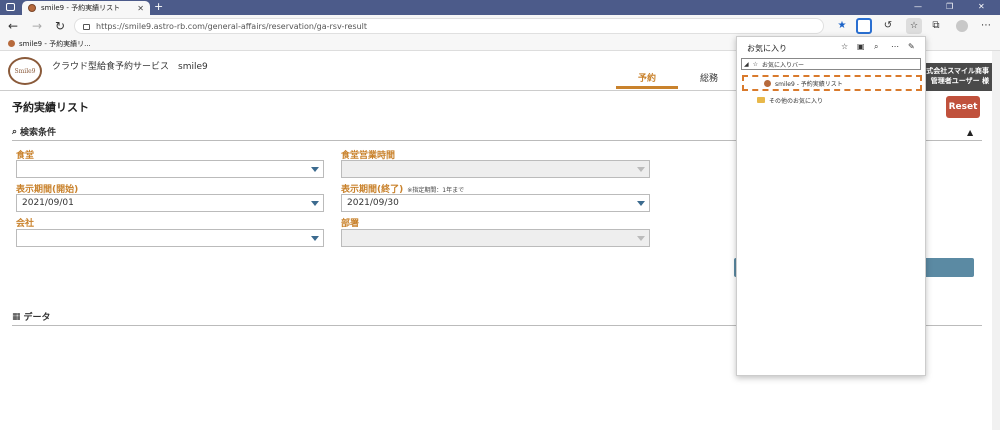 This screenshot has width=1000, height=430. What do you see at coordinates (914, 26) in the screenshot?
I see `favorites-icon: ☆` at bounding box center [914, 26].